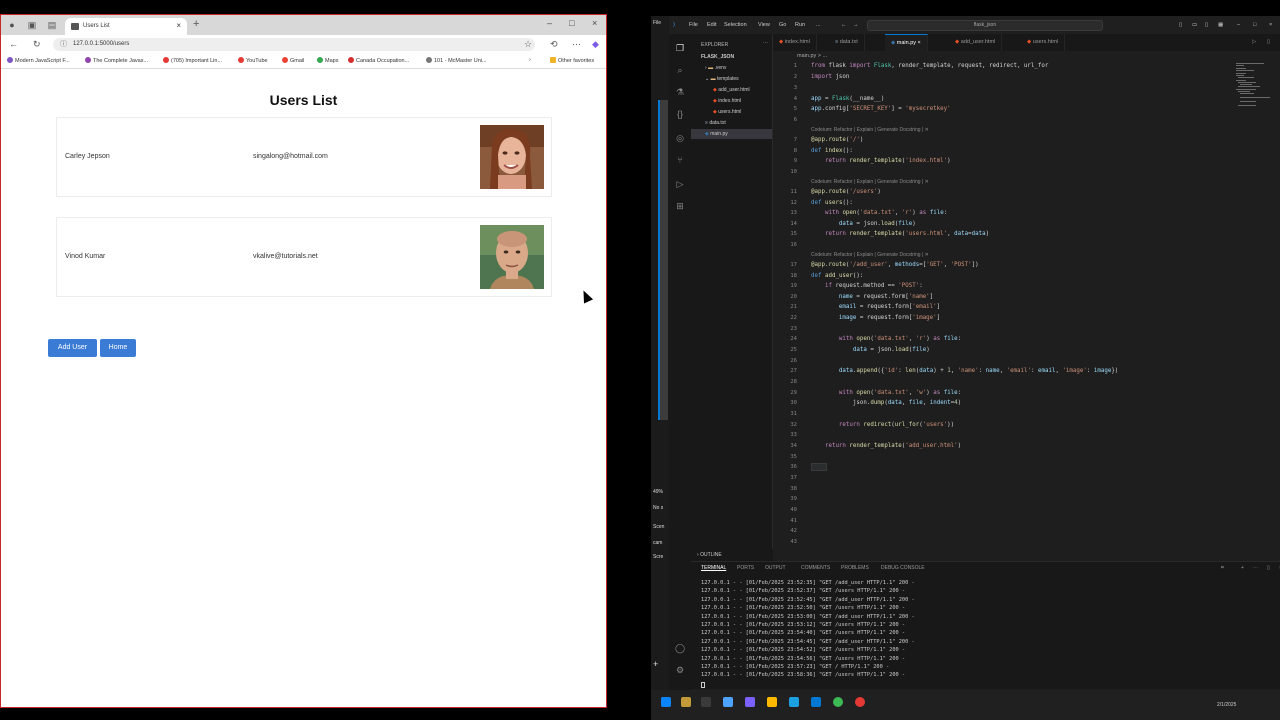 The image size is (1280, 720). What do you see at coordinates (711, 25) in the screenshot?
I see `menu-edit: Edit` at bounding box center [711, 25].